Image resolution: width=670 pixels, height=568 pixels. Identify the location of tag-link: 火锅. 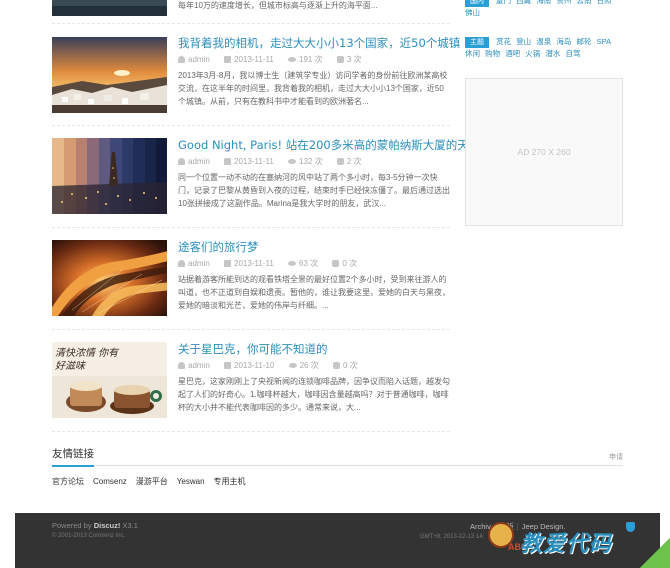
(532, 53).